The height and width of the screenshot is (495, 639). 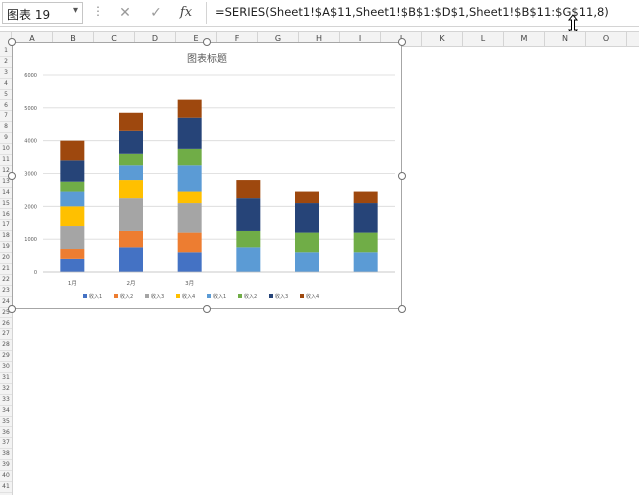 I want to click on handle-top-right, so click(x=402, y=42).